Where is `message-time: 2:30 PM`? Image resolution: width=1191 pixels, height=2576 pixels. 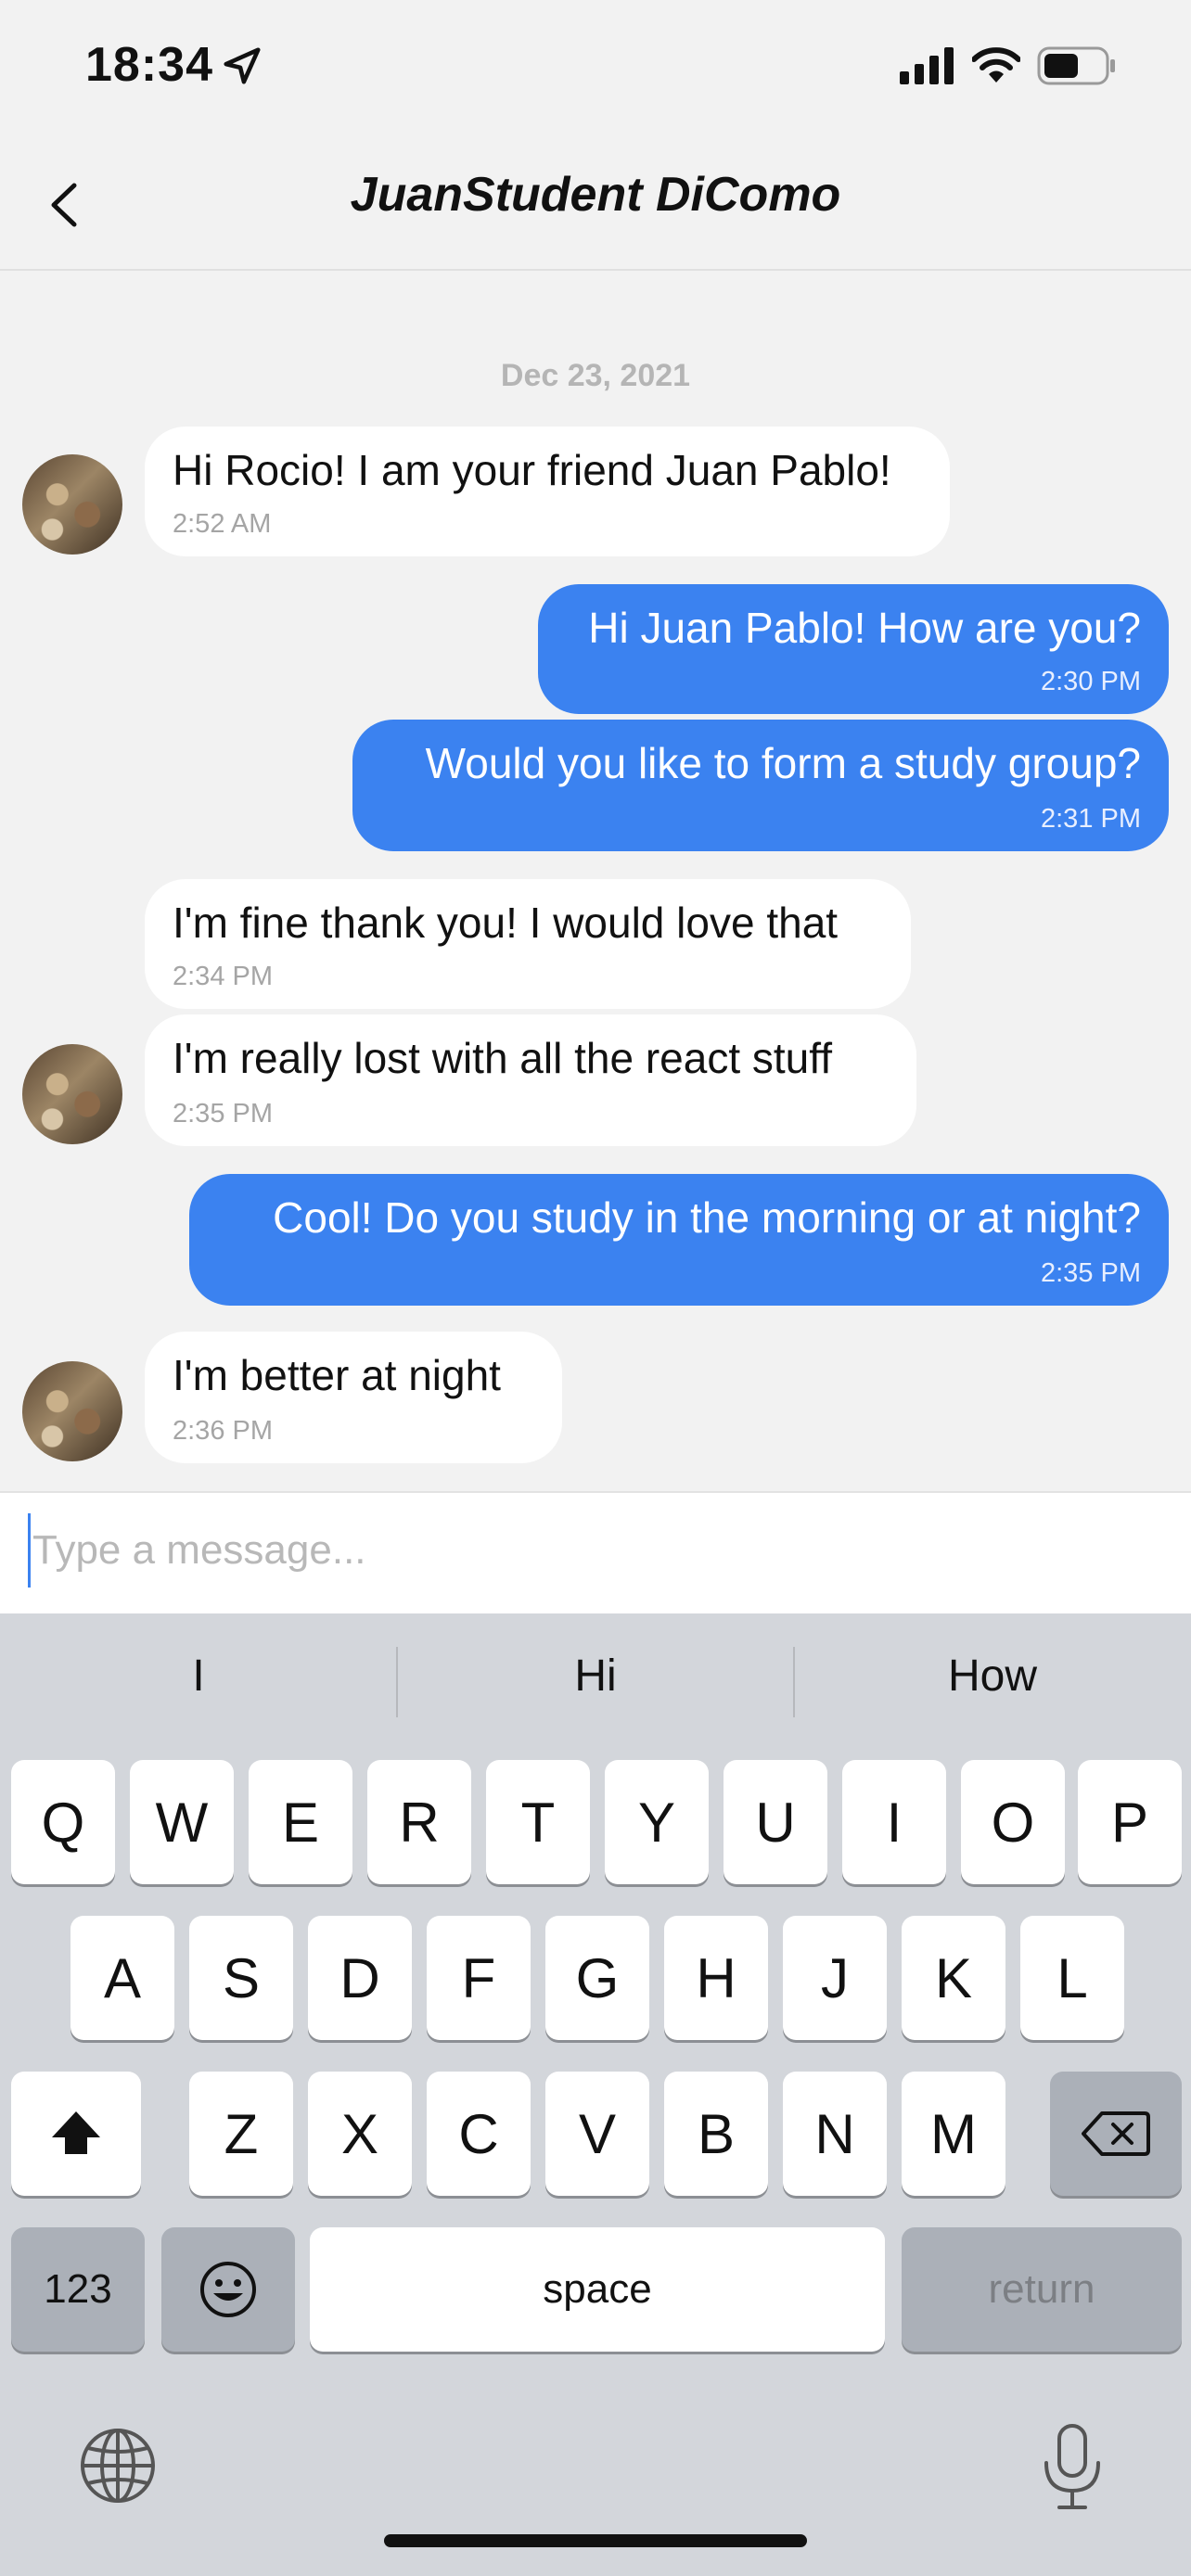
message-time: 2:30 PM is located at coordinates (1091, 682).